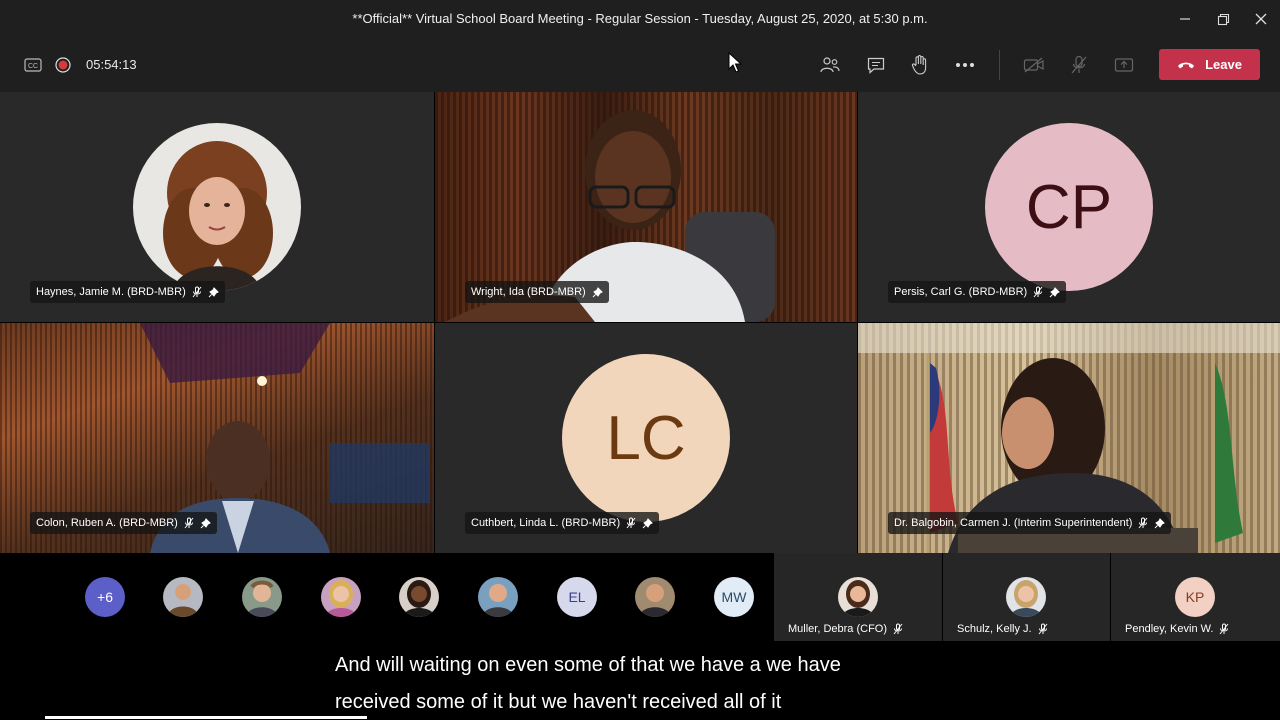 The image size is (1280, 720). I want to click on participant-nametag: Wright, Ida (BRD-MBR), so click(537, 292).